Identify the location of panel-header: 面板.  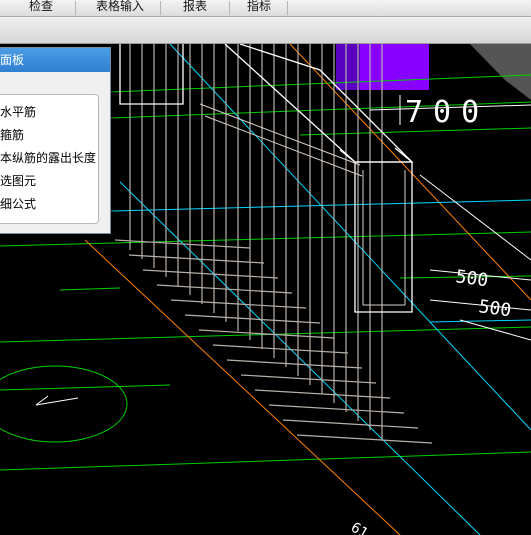
(55, 60).